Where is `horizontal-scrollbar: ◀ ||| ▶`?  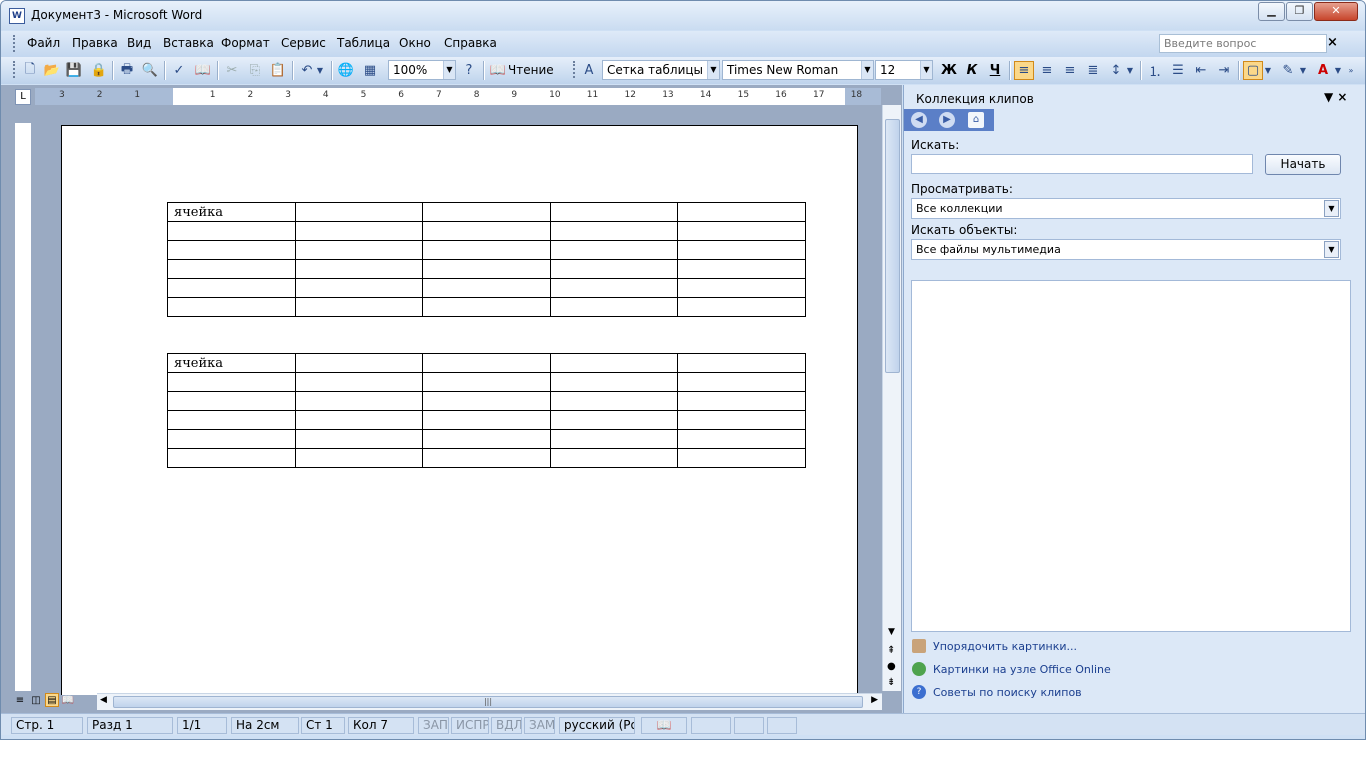
horizontal-scrollbar: ◀ ||| ▶ is located at coordinates (489, 701).